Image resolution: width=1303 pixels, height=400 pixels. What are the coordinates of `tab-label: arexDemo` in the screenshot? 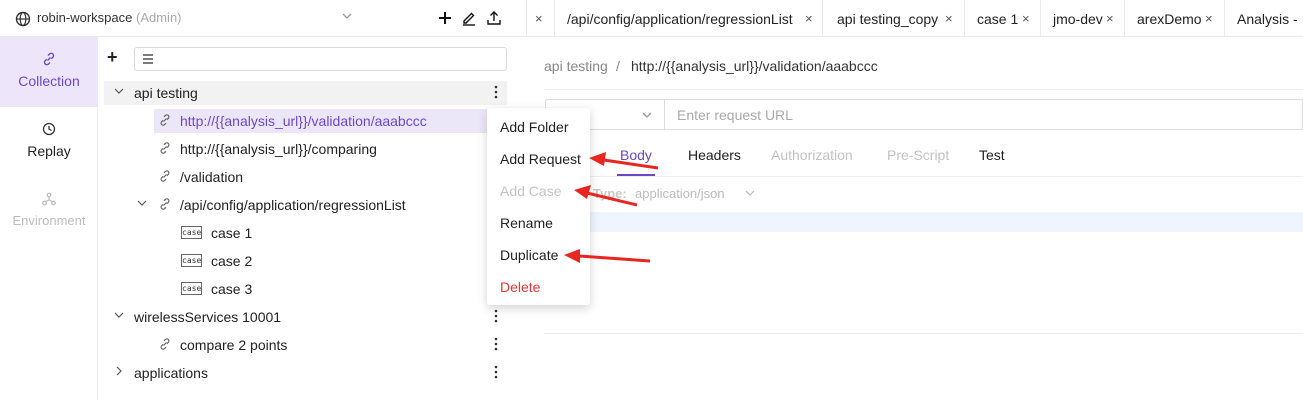 It's located at (1169, 19).